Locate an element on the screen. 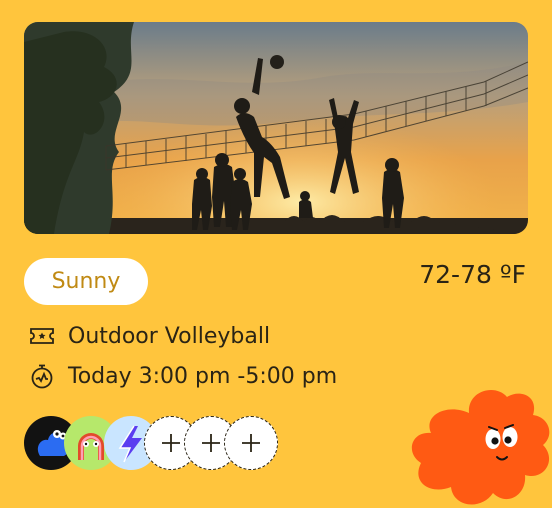  event-time: Today 3:00 pm -5:00 pm is located at coordinates (203, 376).